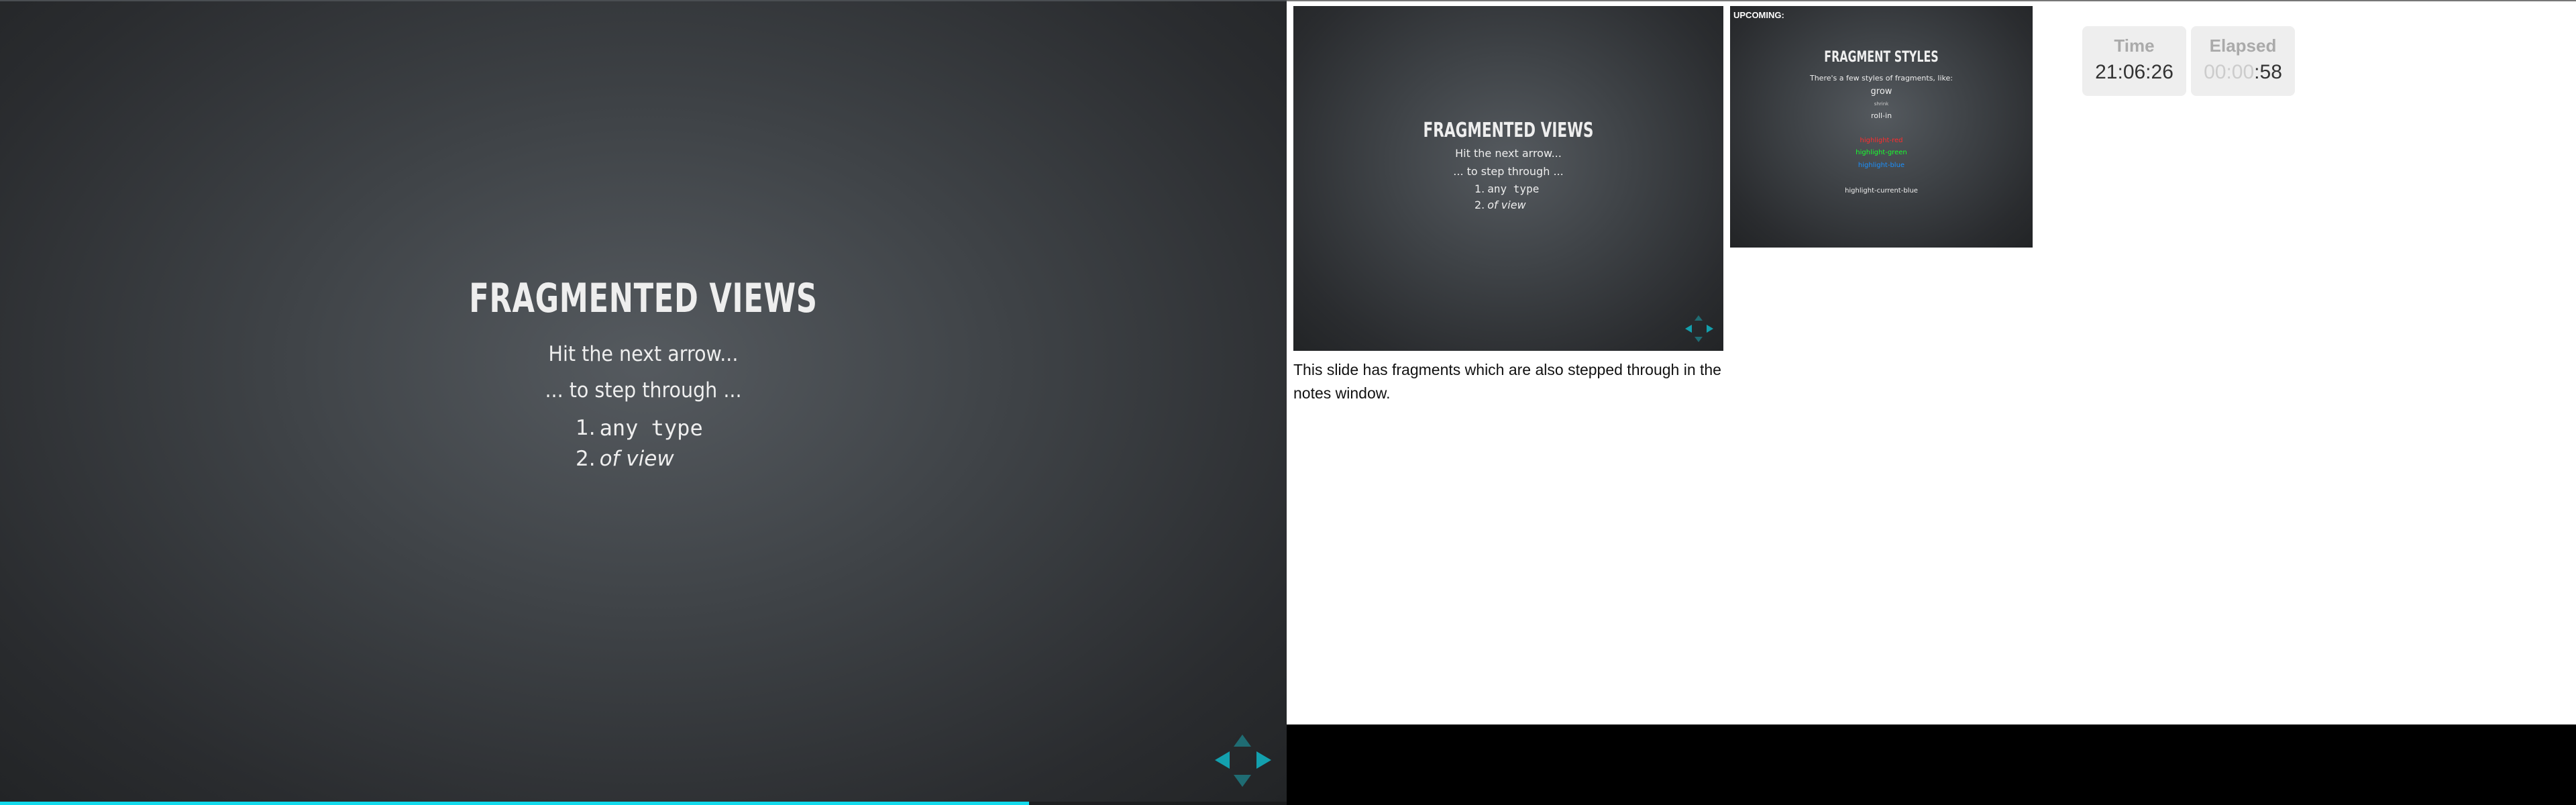  I want to click on elapsed-timer: Elapsed 00:00:58, so click(2243, 61).